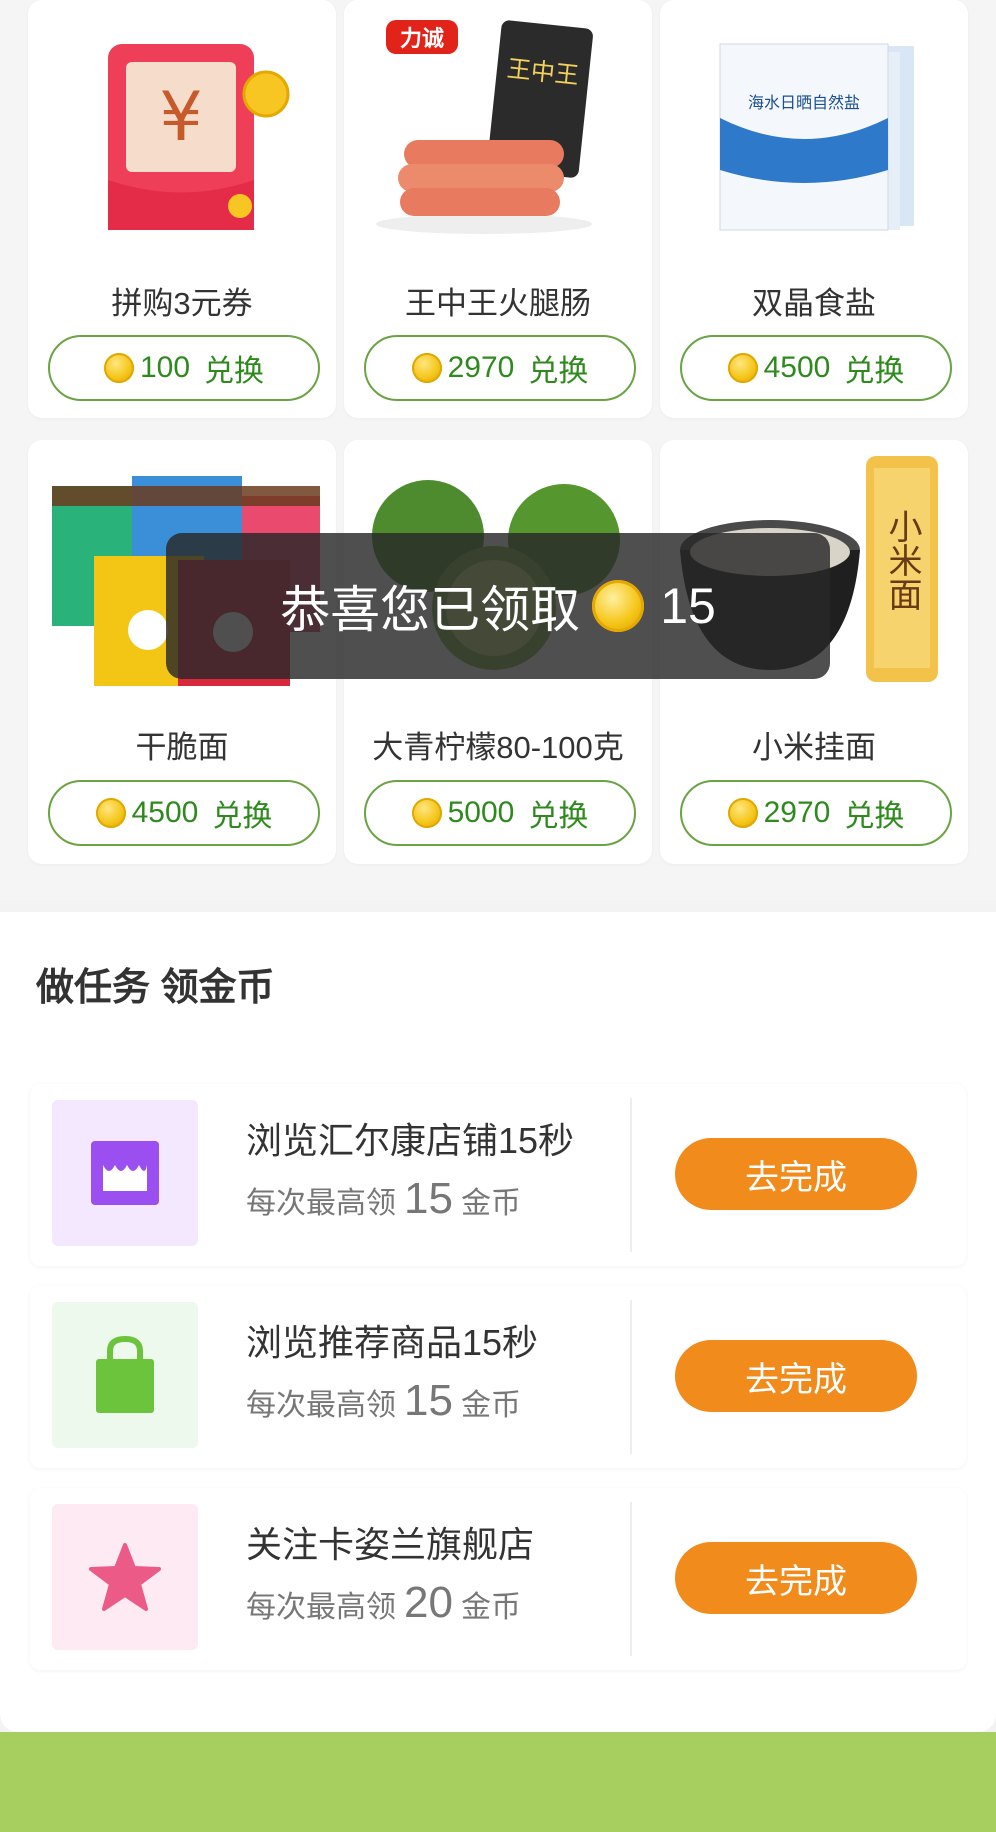 This screenshot has width=996, height=1832. I want to click on product-name: 王中王火腿肠, so click(498, 303).